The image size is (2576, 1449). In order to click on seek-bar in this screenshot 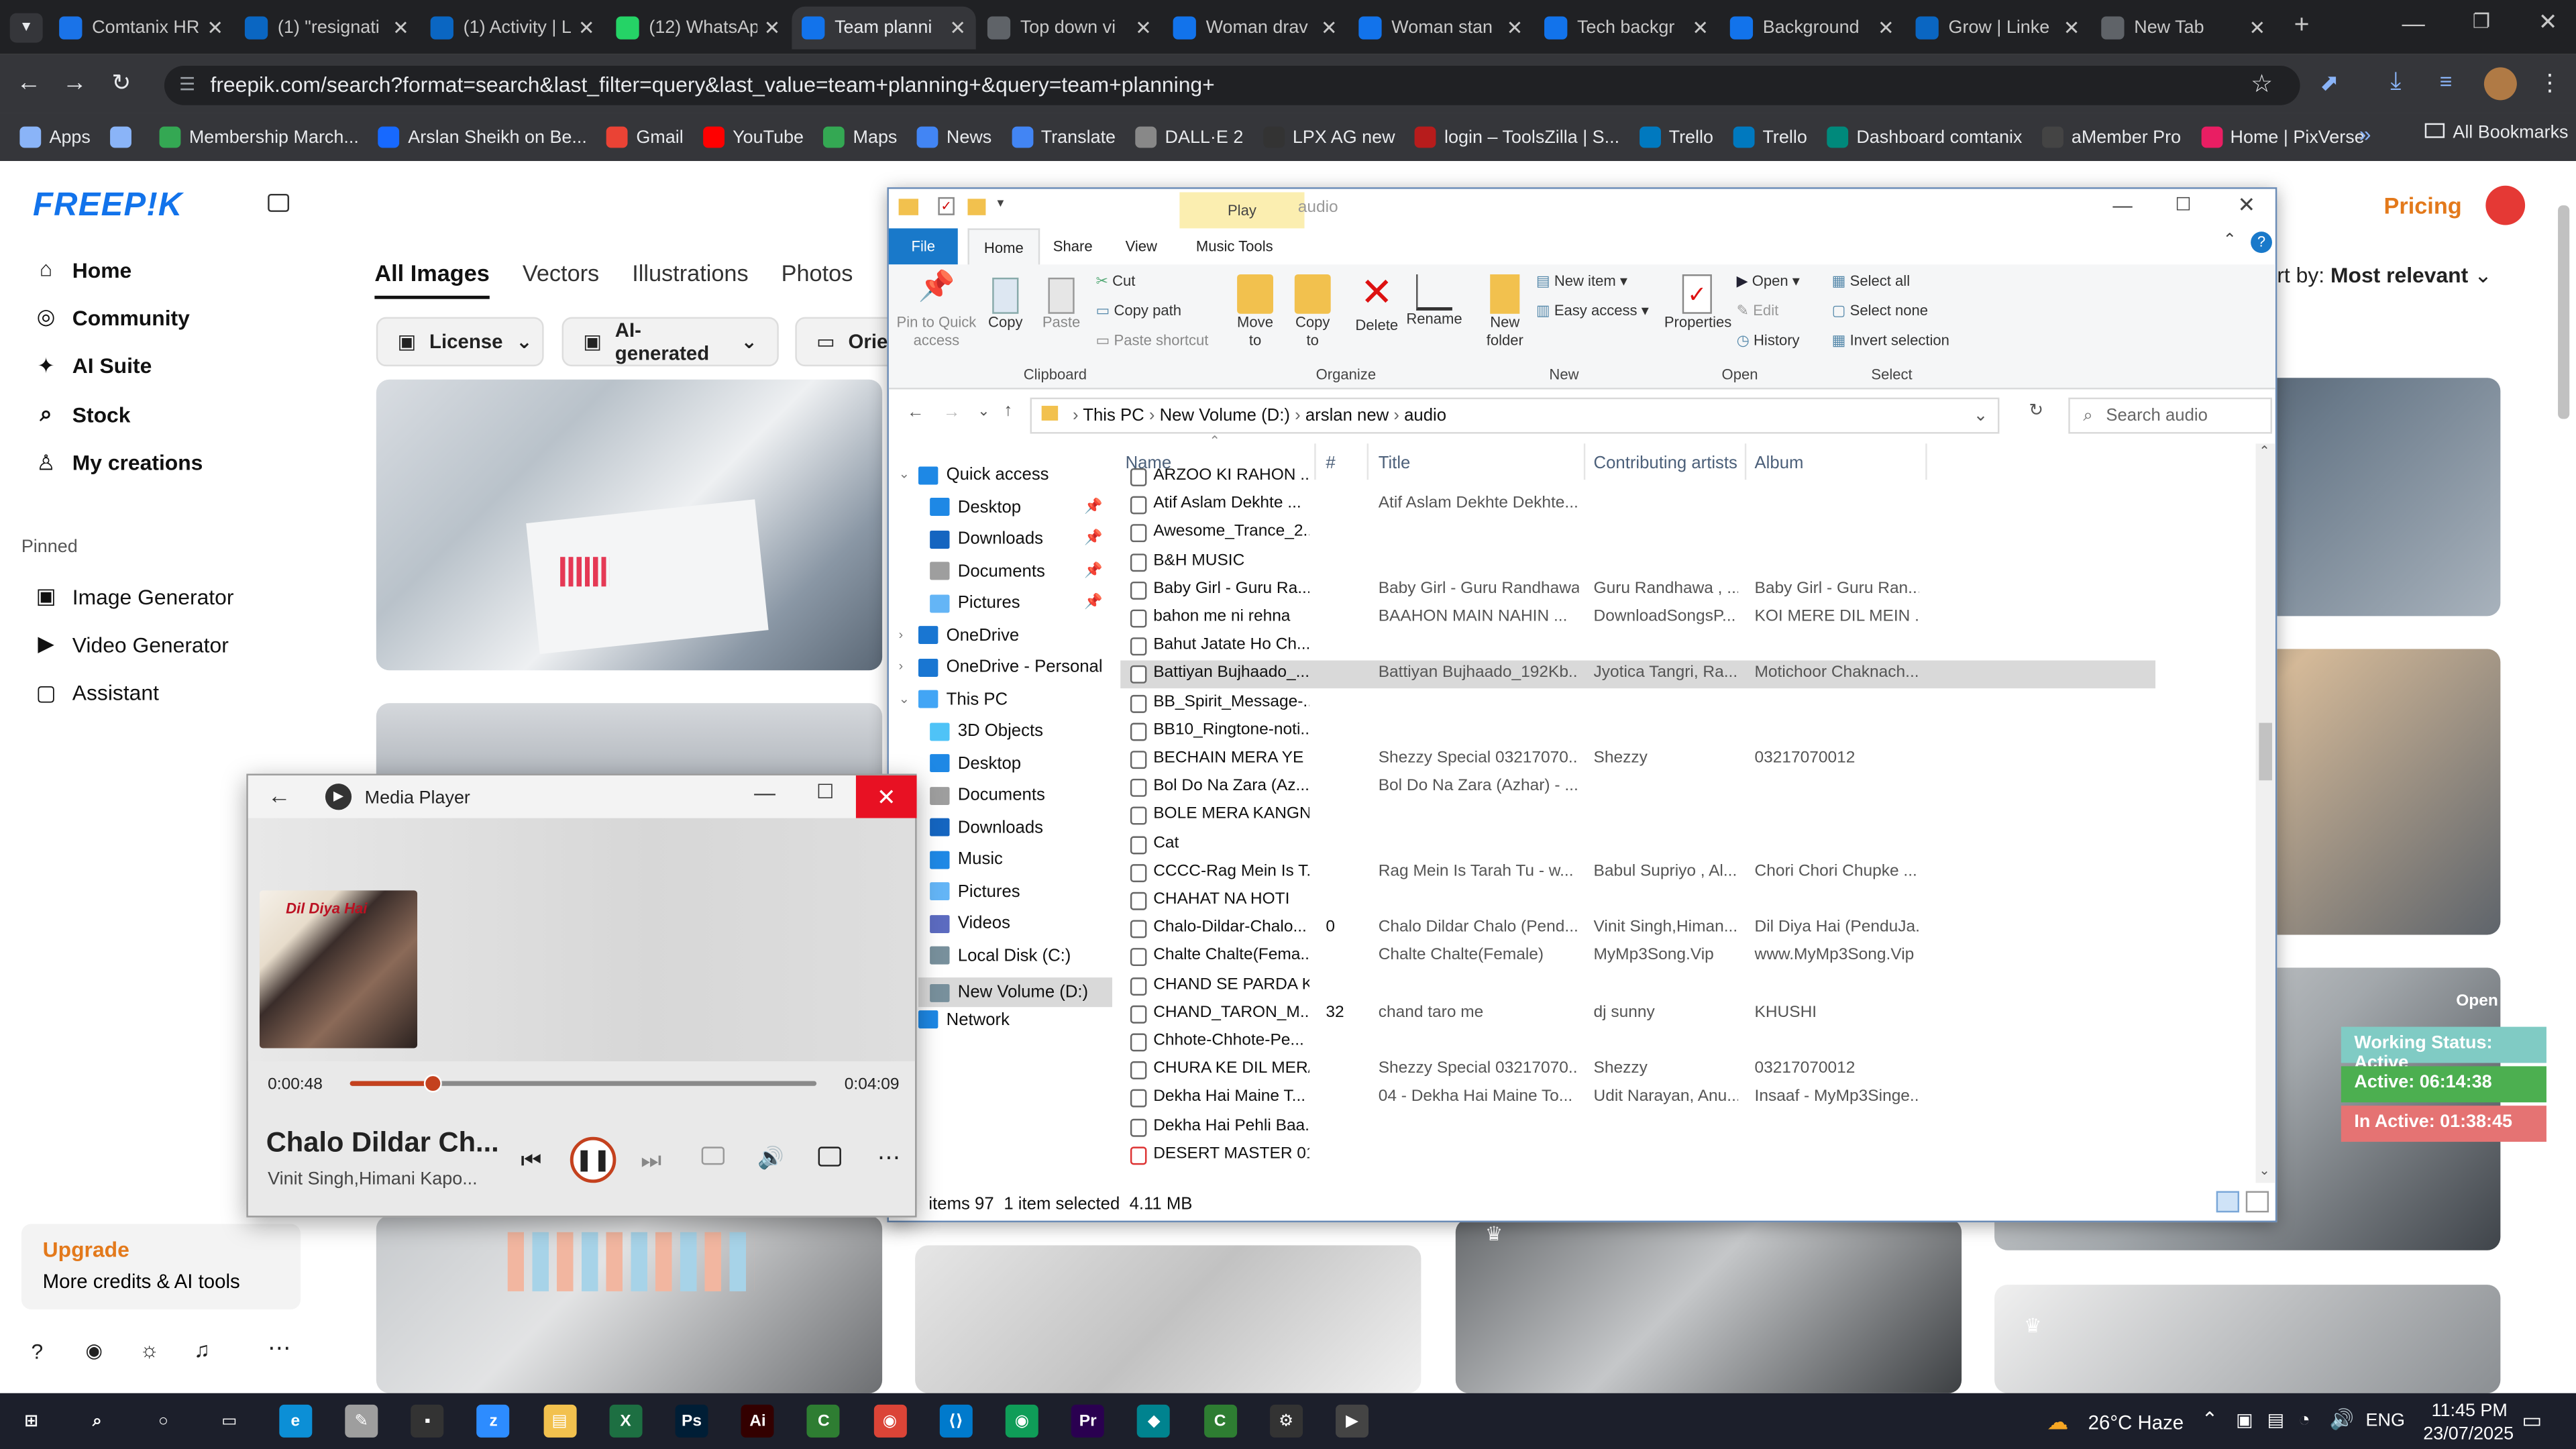, I will do `click(583, 1083)`.